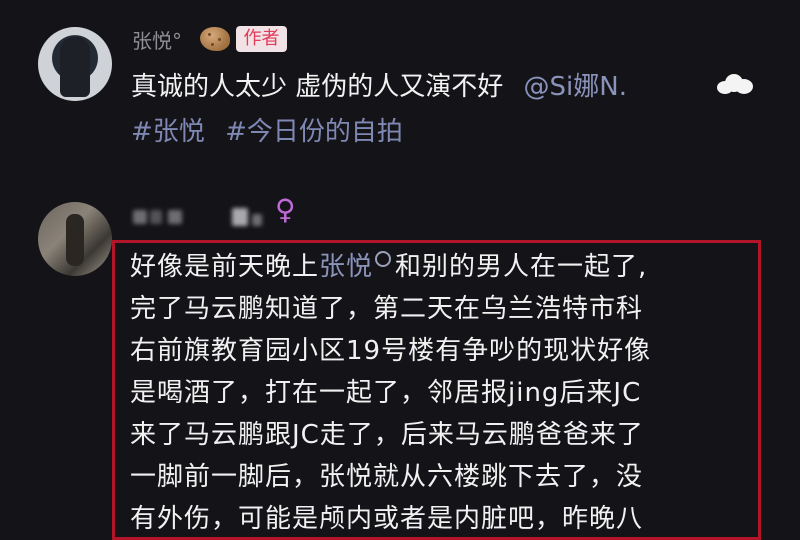  What do you see at coordinates (387, 435) in the screenshot?
I see `comment-line: 来了马云鹏跟JC走了，后来马云鹏爸爸来了` at bounding box center [387, 435].